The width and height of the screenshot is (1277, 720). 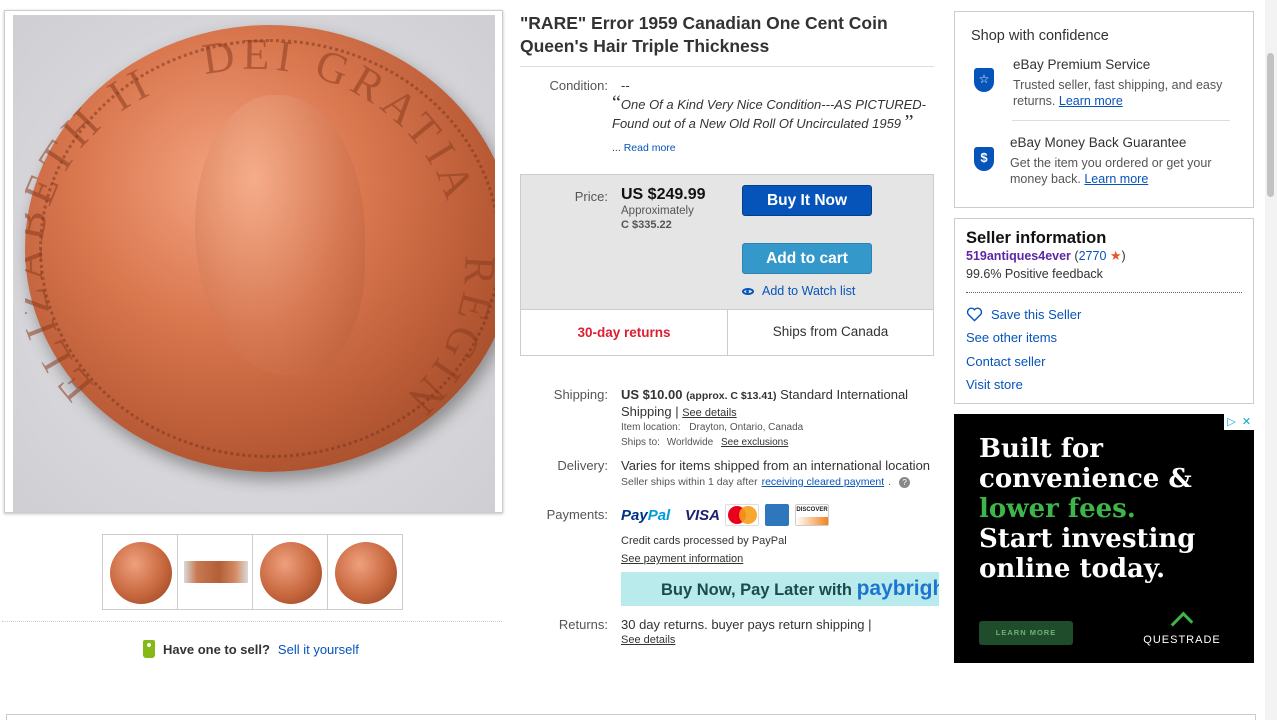 I want to click on scrollbar-thumb, so click(x=1270, y=125).